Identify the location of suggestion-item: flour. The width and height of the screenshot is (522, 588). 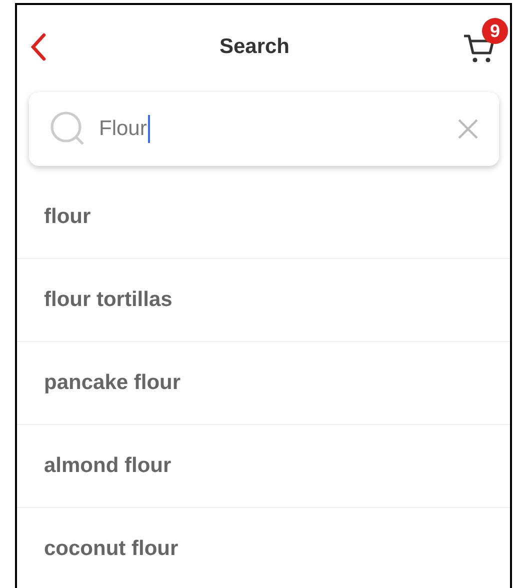
(263, 217).